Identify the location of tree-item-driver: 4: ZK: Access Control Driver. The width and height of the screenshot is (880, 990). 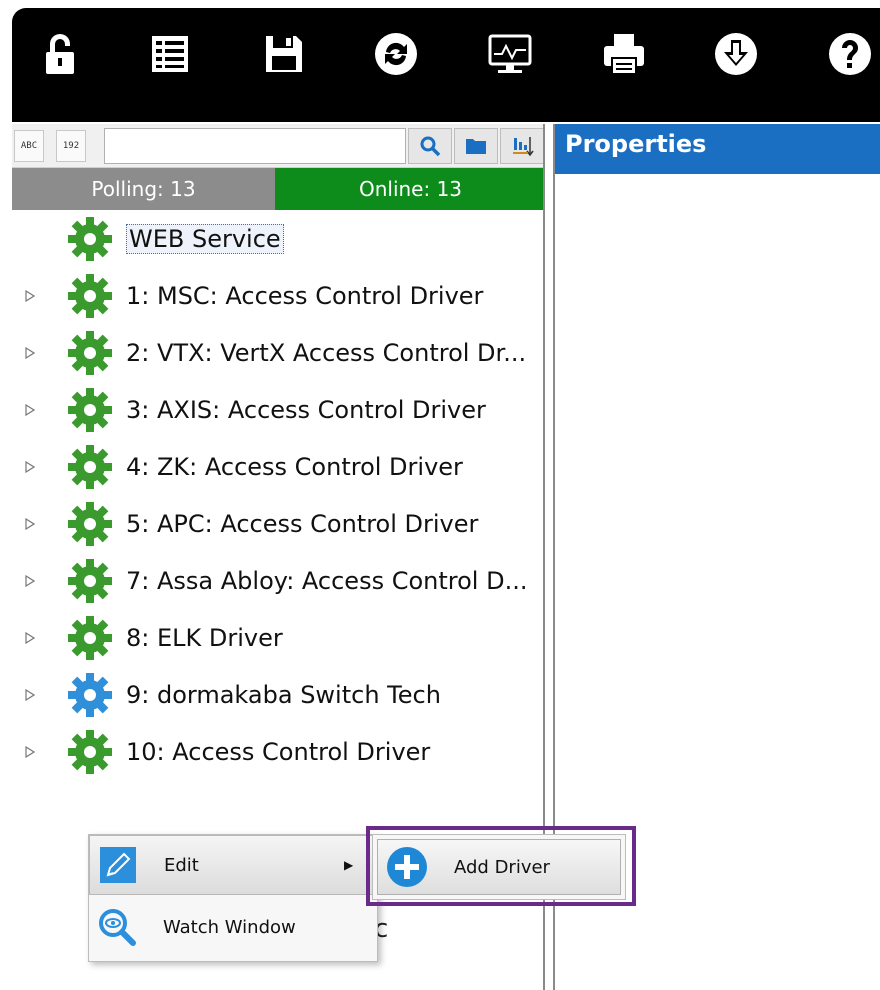
(279, 466).